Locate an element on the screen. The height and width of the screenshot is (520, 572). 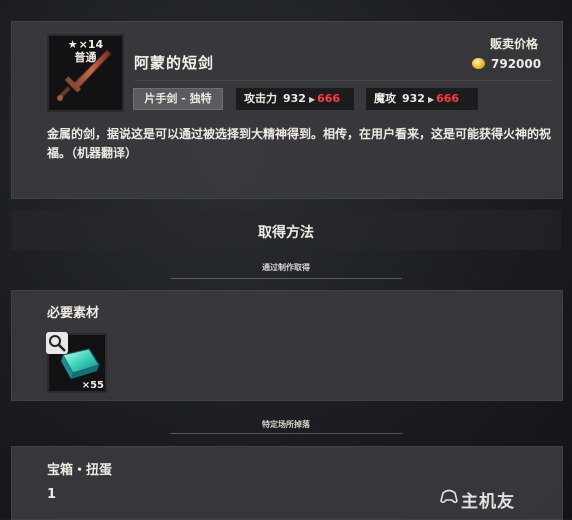
stat-label: 攻击力 is located at coordinates (260, 98).